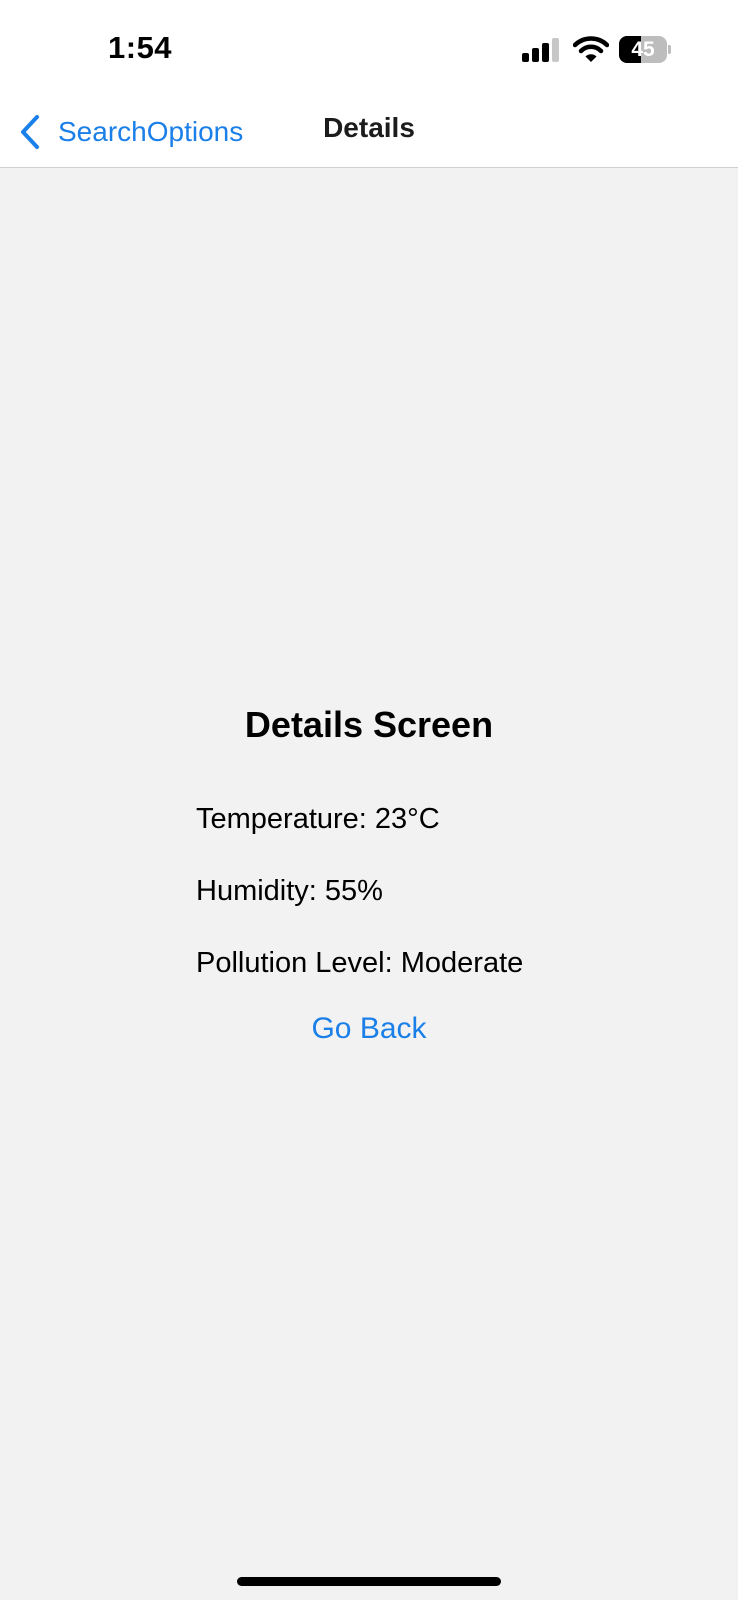 This screenshot has width=738, height=1600. Describe the element at coordinates (540, 50) in the screenshot. I see `cellular-signal-icon` at that location.